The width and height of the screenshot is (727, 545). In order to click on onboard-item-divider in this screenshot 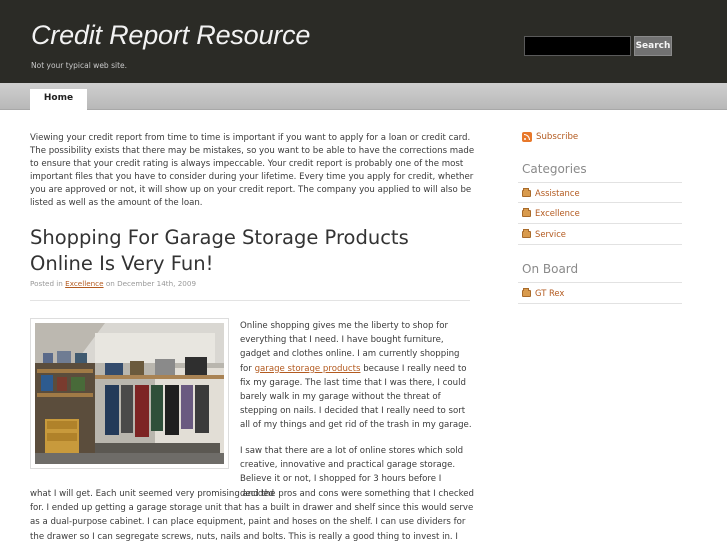, I will do `click(600, 303)`.